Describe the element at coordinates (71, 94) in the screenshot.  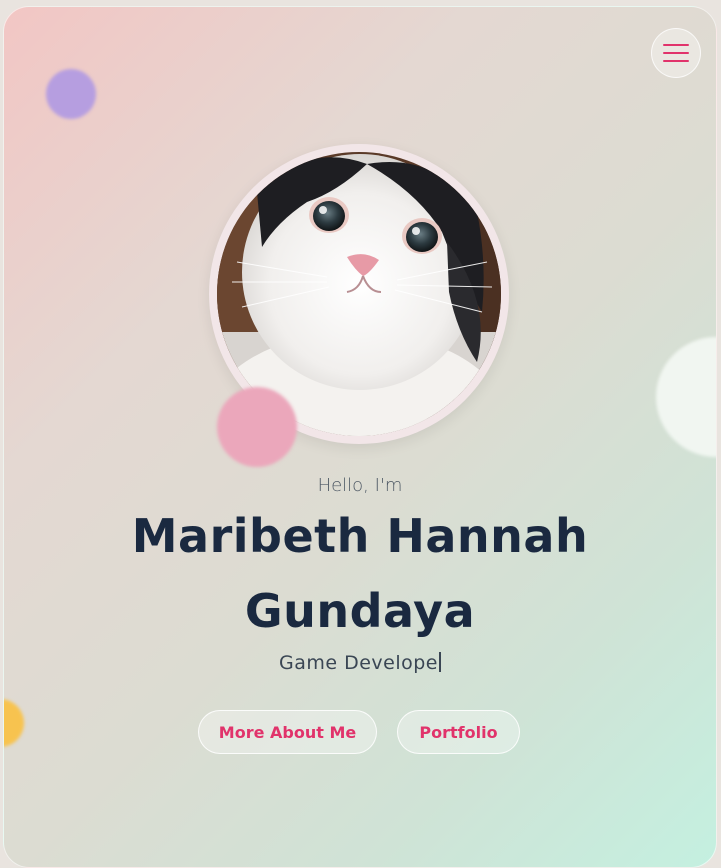
I see `decorative-purple-blob` at that location.